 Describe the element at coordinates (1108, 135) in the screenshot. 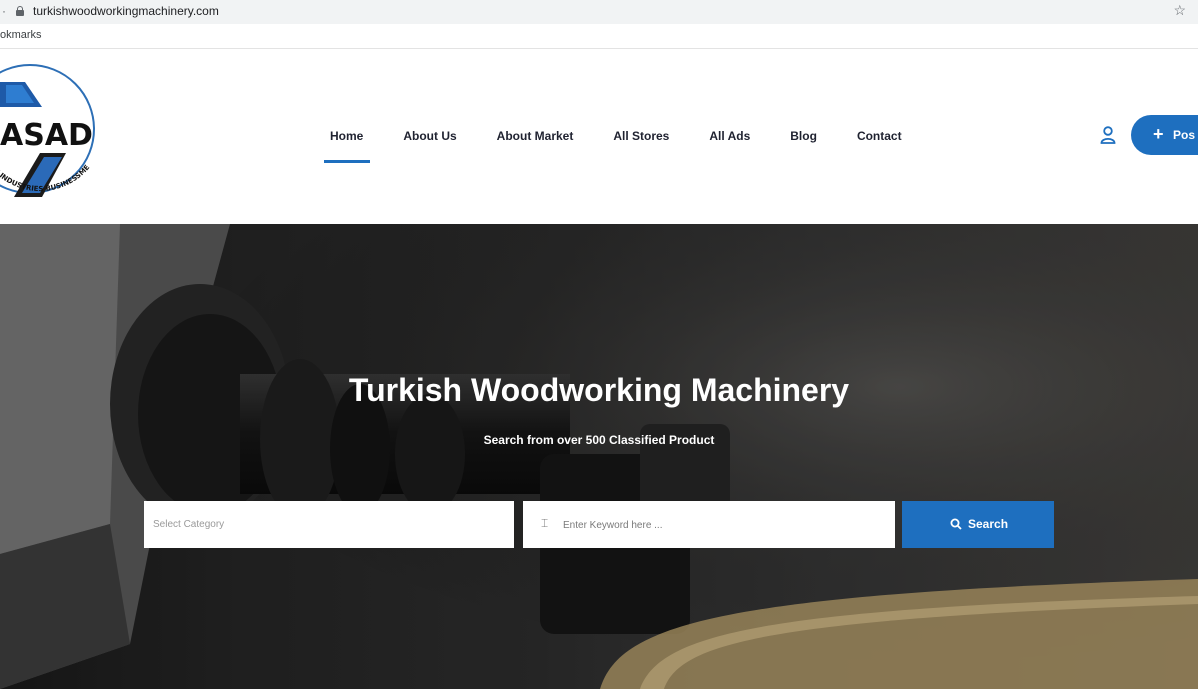

I see `user-icon` at that location.